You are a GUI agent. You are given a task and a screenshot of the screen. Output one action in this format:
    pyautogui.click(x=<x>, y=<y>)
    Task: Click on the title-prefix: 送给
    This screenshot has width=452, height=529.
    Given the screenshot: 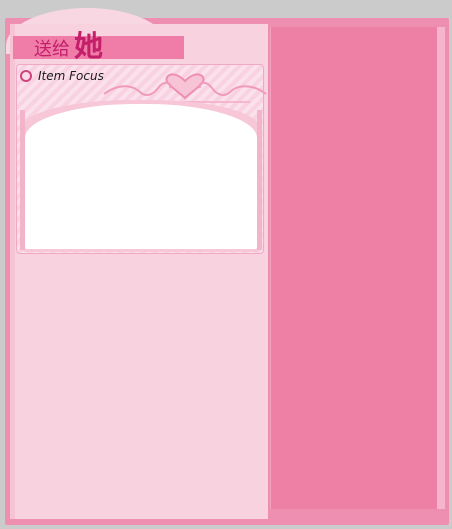 What is the action you would take?
    pyautogui.click(x=52, y=49)
    